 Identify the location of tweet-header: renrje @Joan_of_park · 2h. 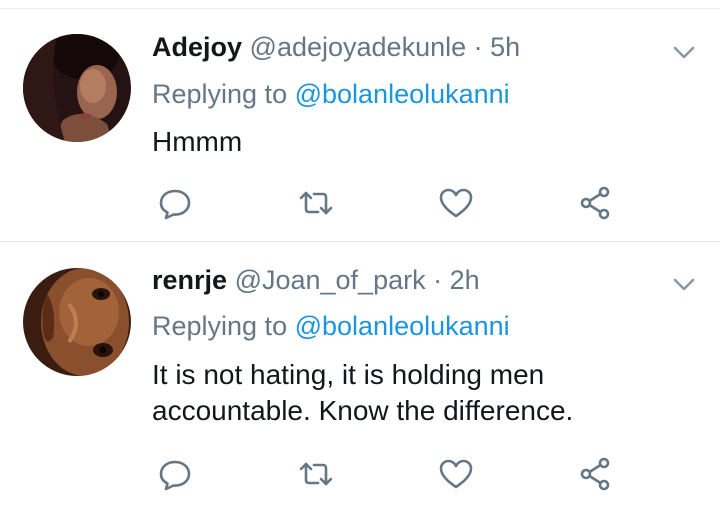
(316, 280).